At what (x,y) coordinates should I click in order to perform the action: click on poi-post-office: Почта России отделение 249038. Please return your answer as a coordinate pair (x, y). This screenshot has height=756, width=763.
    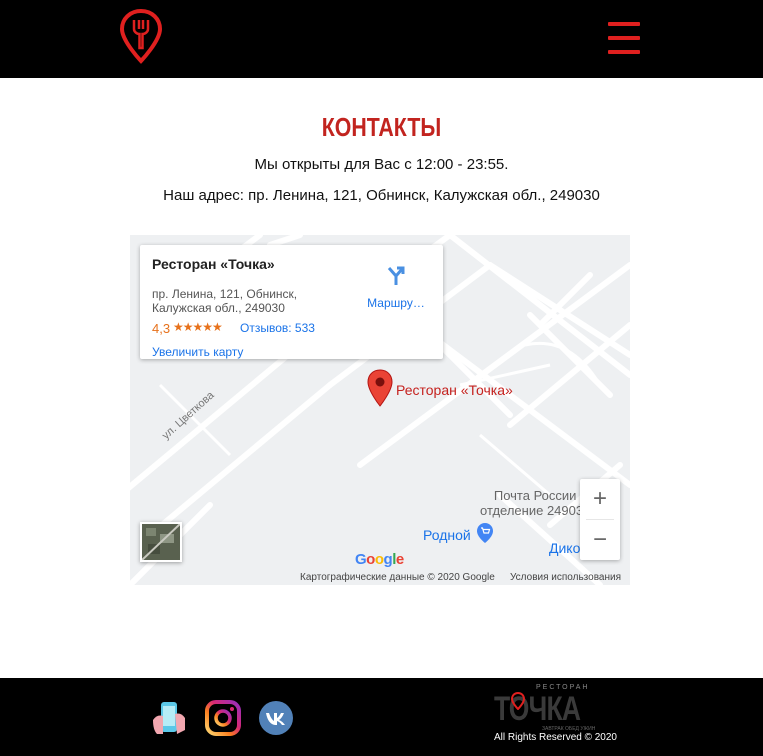
    Looking at the image, I should click on (535, 503).